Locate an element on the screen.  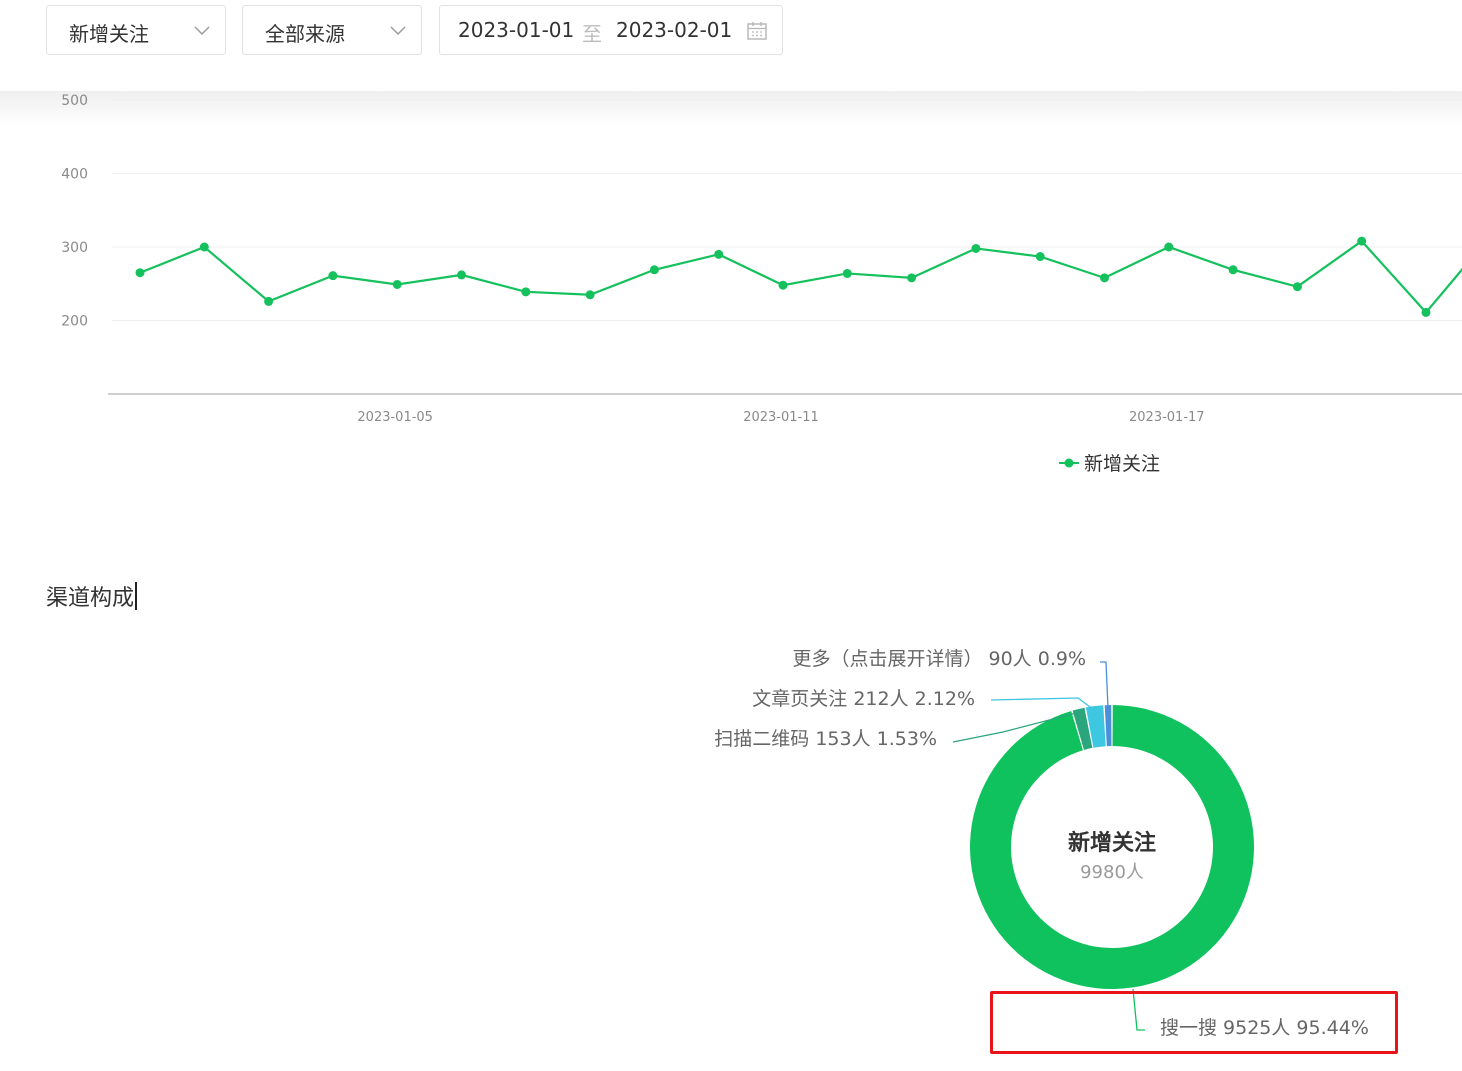
y-tick-label: 400 is located at coordinates (74, 175).